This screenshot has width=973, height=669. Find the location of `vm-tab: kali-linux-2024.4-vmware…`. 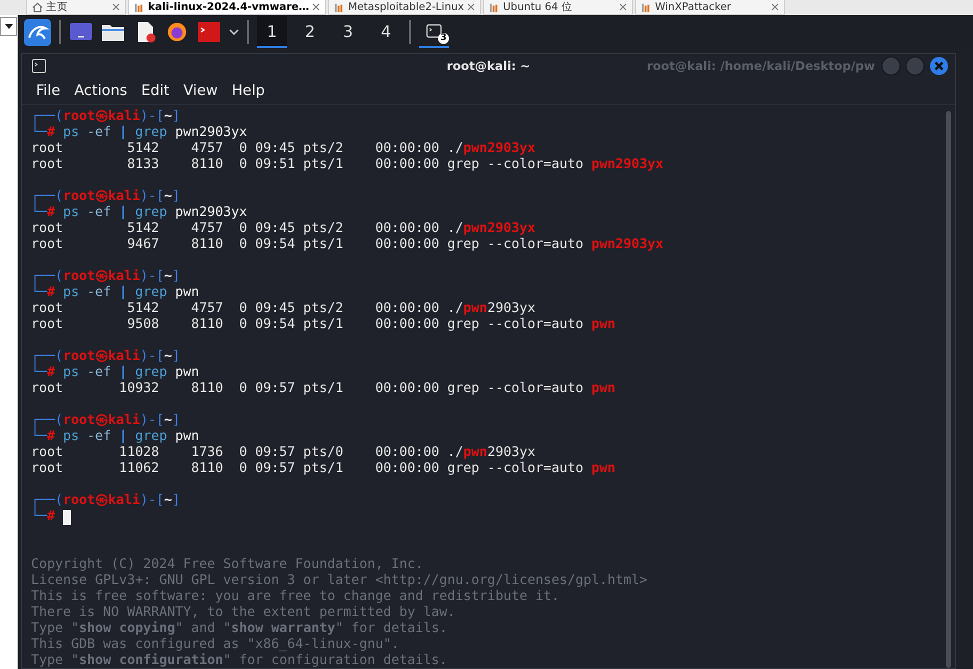

vm-tab: kali-linux-2024.4-vmware… is located at coordinates (227, 7).